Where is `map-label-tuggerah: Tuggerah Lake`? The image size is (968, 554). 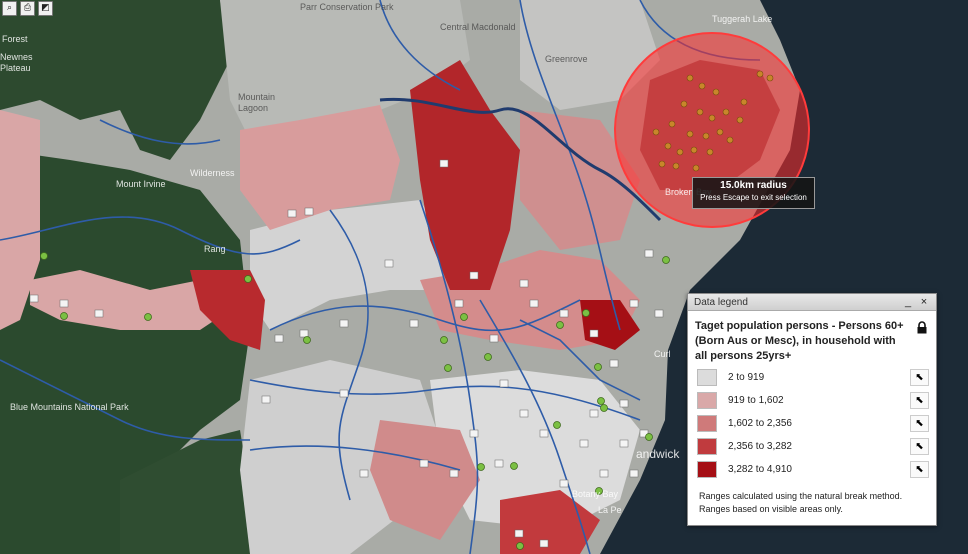 map-label-tuggerah: Tuggerah Lake is located at coordinates (742, 19).